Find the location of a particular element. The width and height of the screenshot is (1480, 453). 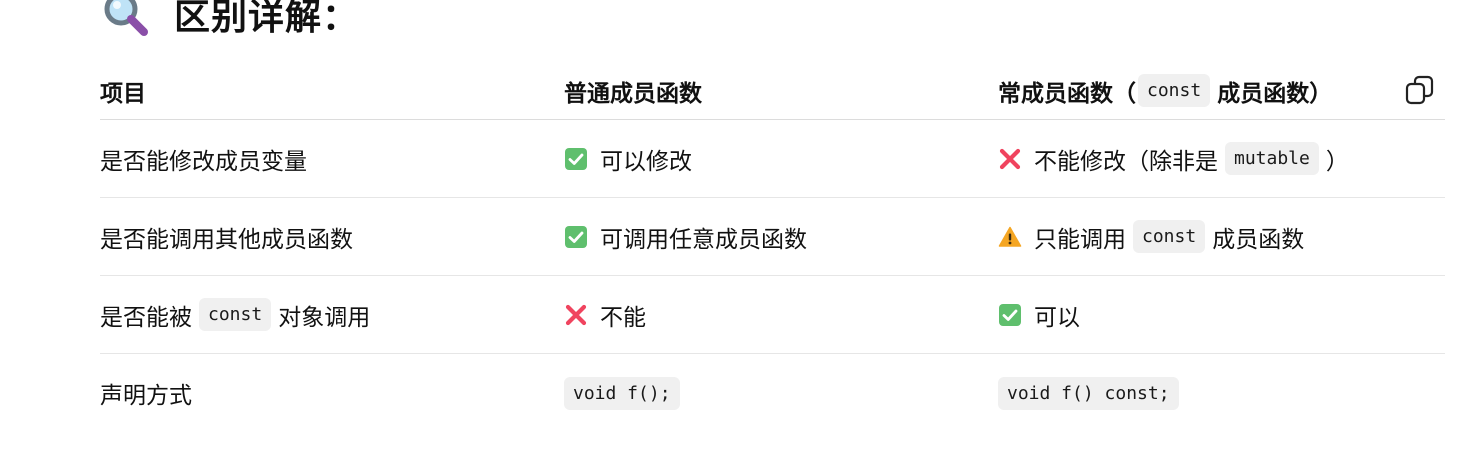

section-heading: 区别详解： is located at coordinates (229, 21).